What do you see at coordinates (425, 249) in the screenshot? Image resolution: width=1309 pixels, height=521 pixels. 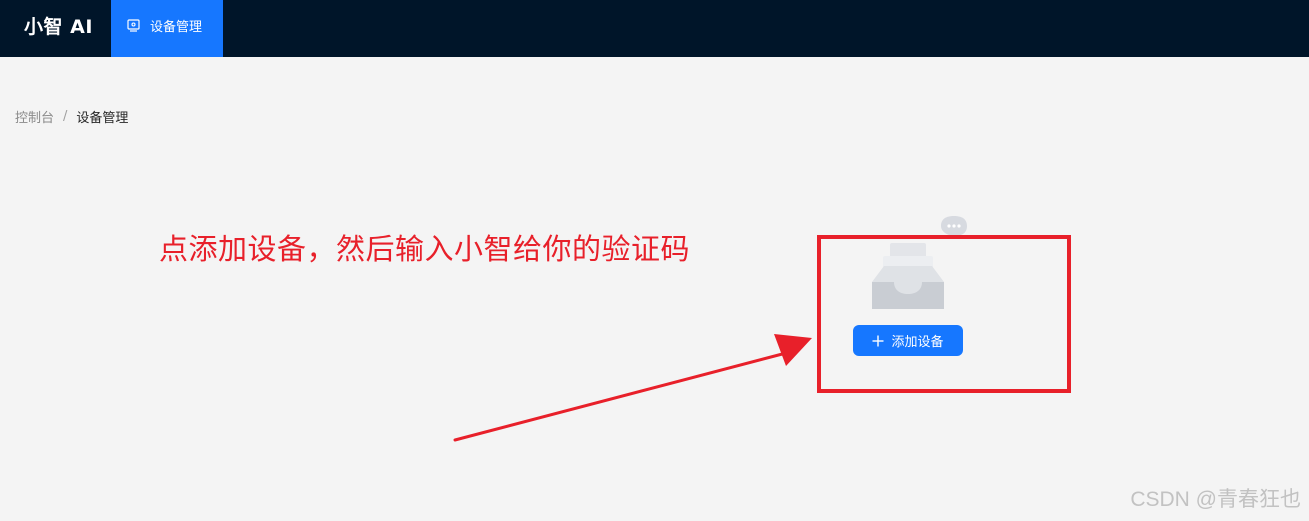 I see `annotation-text: 点添加设备，然后输入小智给你的验证码` at bounding box center [425, 249].